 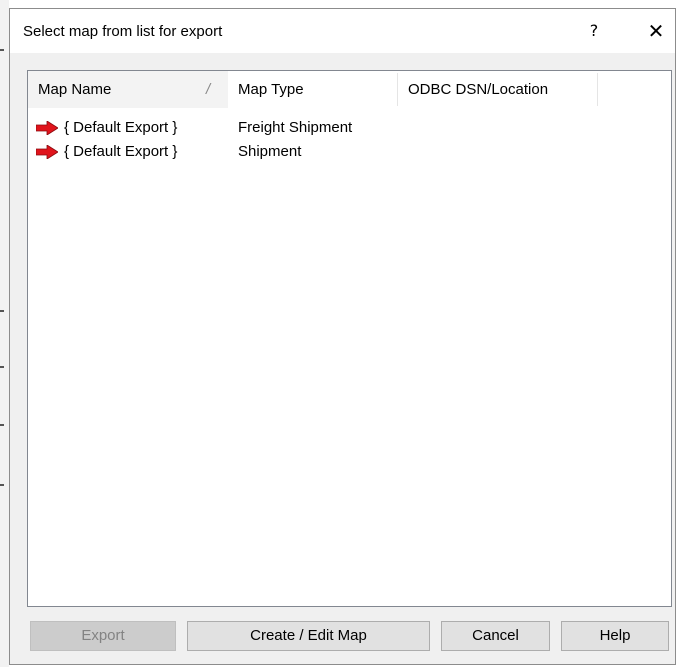 What do you see at coordinates (656, 31) in the screenshot?
I see `close-icon: ✕` at bounding box center [656, 31].